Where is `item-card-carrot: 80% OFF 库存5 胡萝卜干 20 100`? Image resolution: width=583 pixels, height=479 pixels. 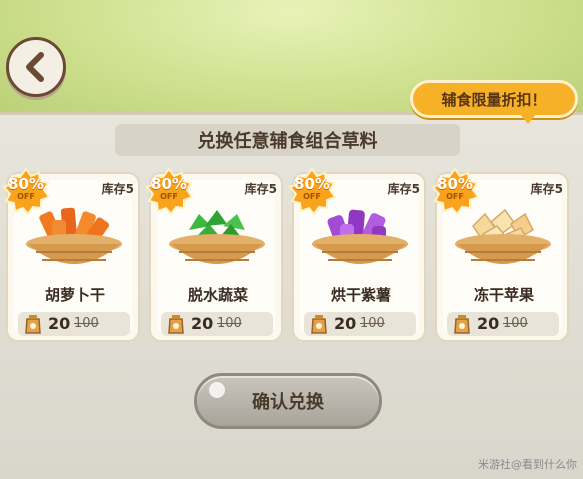 item-card-carrot: 80% OFF 库存5 胡萝卜干 20 100 is located at coordinates (71, 254).